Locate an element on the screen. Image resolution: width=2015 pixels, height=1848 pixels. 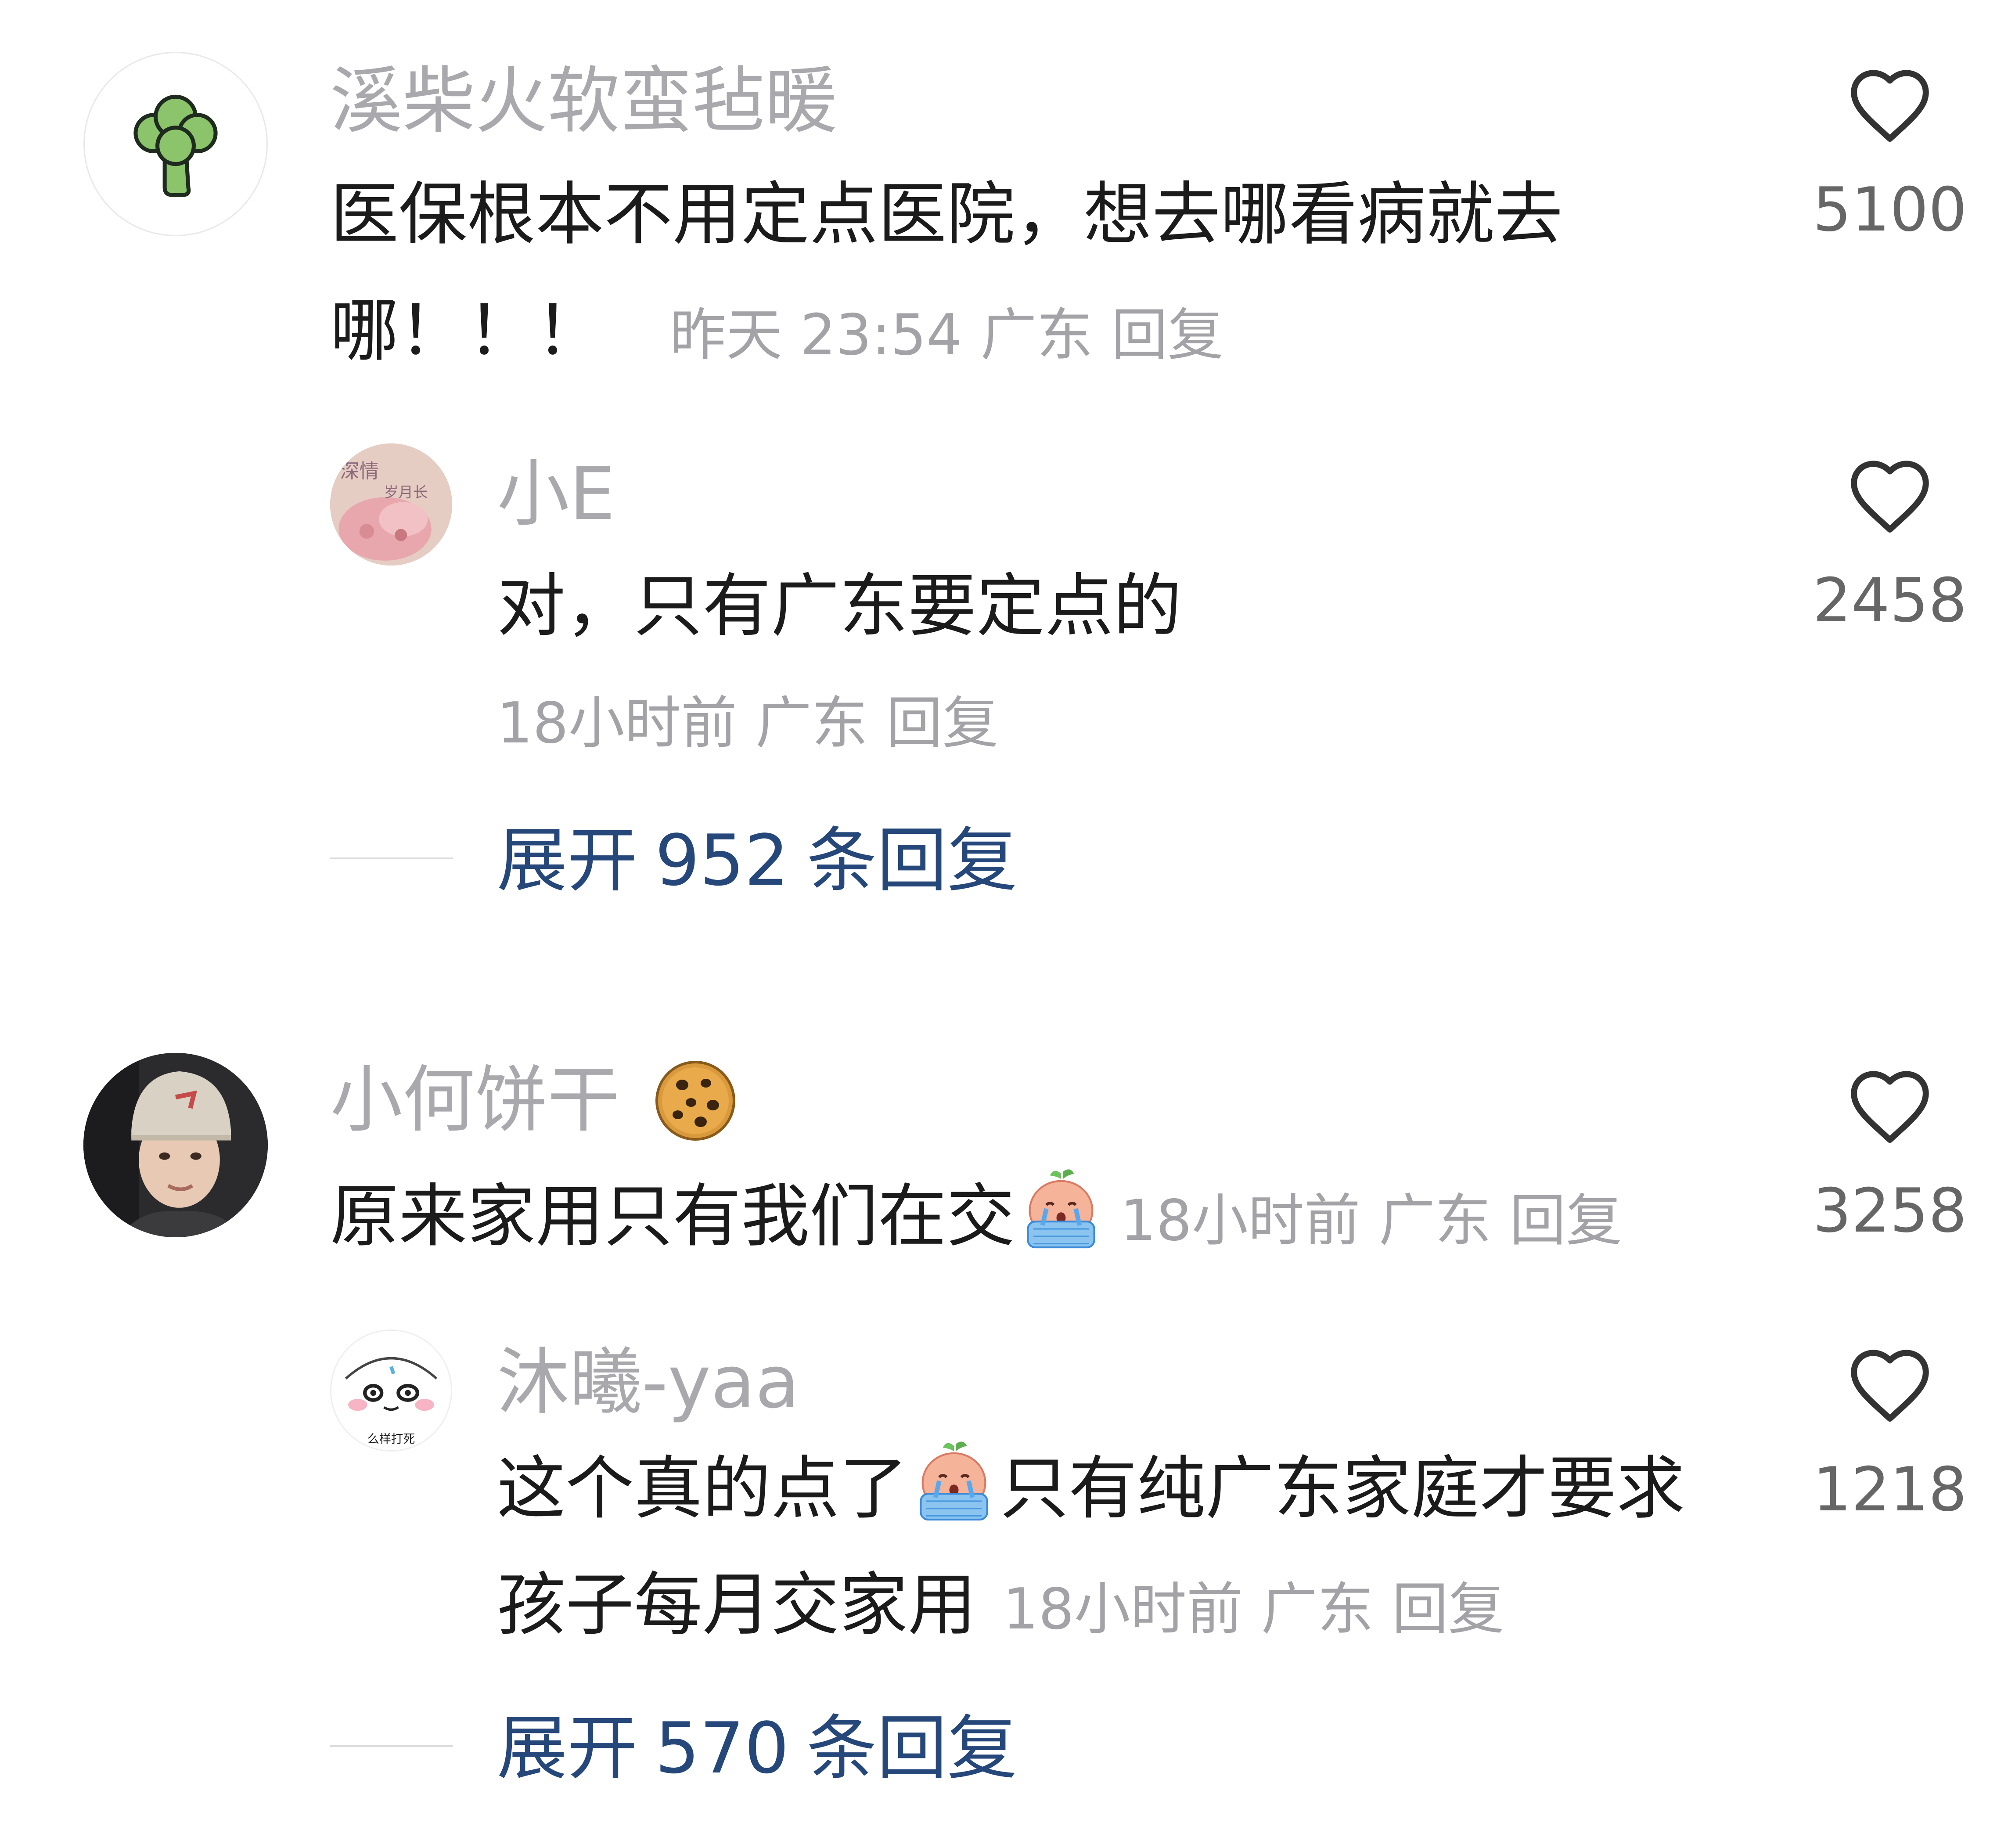
expand-replies-button: 展开 570 条回复 is located at coordinates (766, 1748).